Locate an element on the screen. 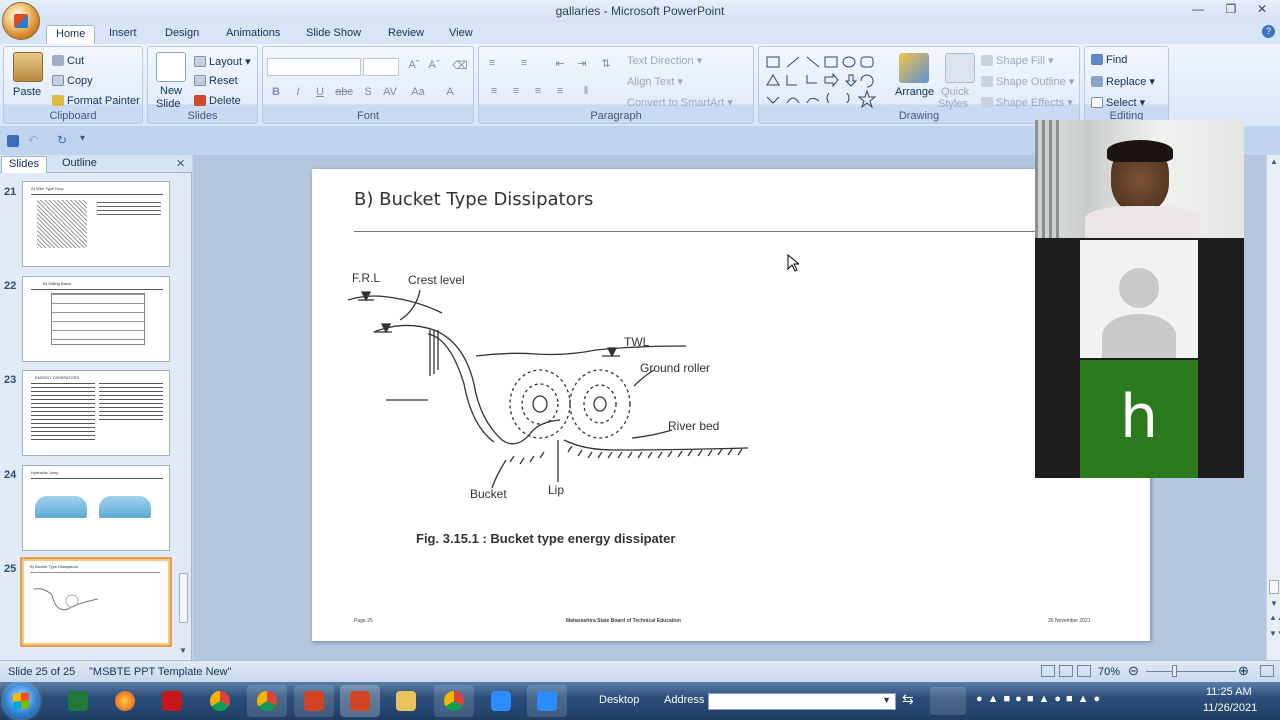 Image resolution: width=1280 pixels, height=720 pixels. redo-icon: ↻ is located at coordinates (62, 140).